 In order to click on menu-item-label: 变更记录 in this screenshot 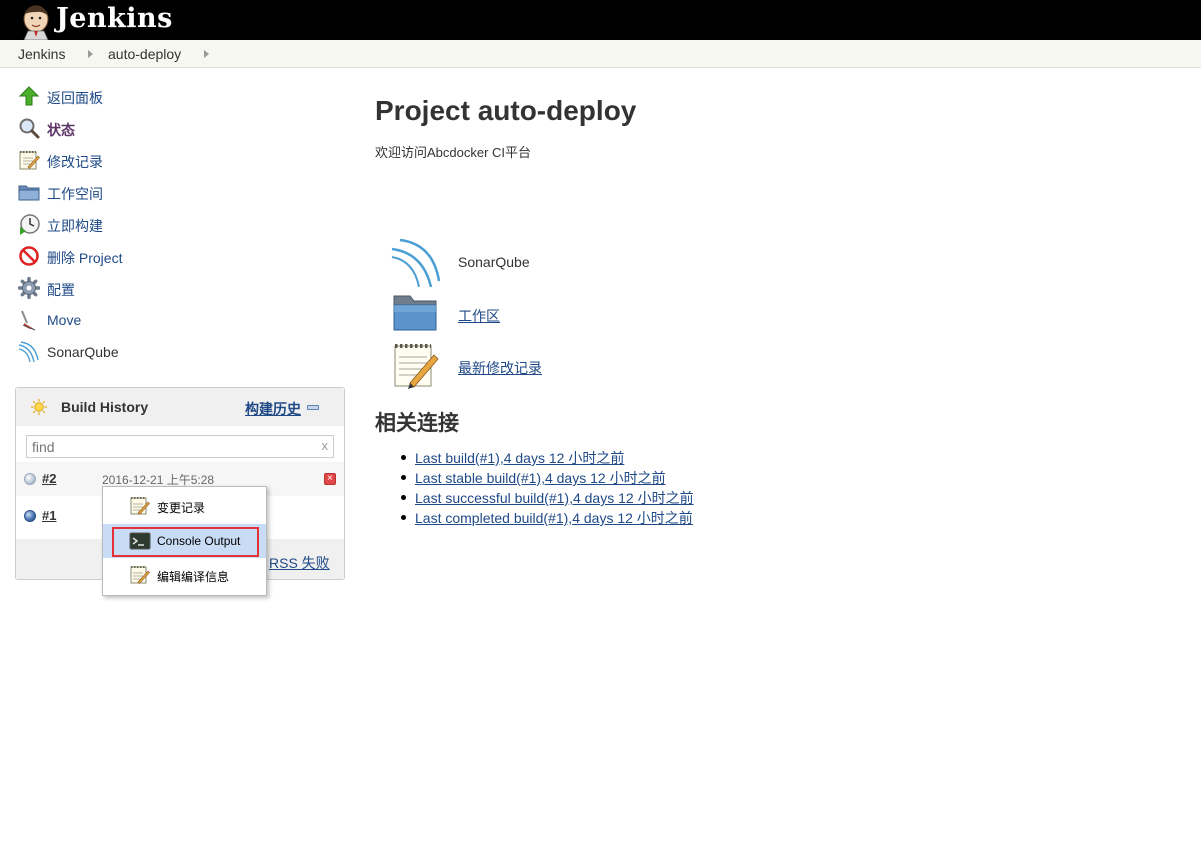, I will do `click(181, 508)`.